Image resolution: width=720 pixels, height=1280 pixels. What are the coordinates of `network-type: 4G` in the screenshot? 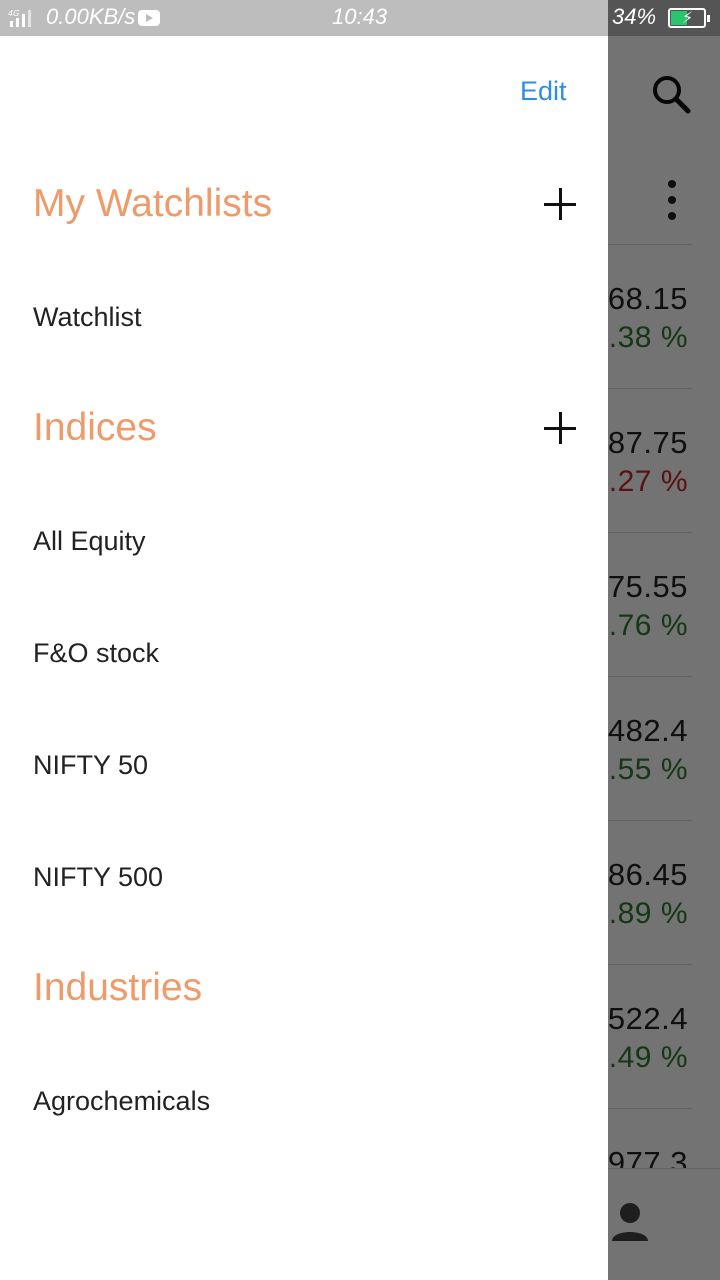 It's located at (13, 13).